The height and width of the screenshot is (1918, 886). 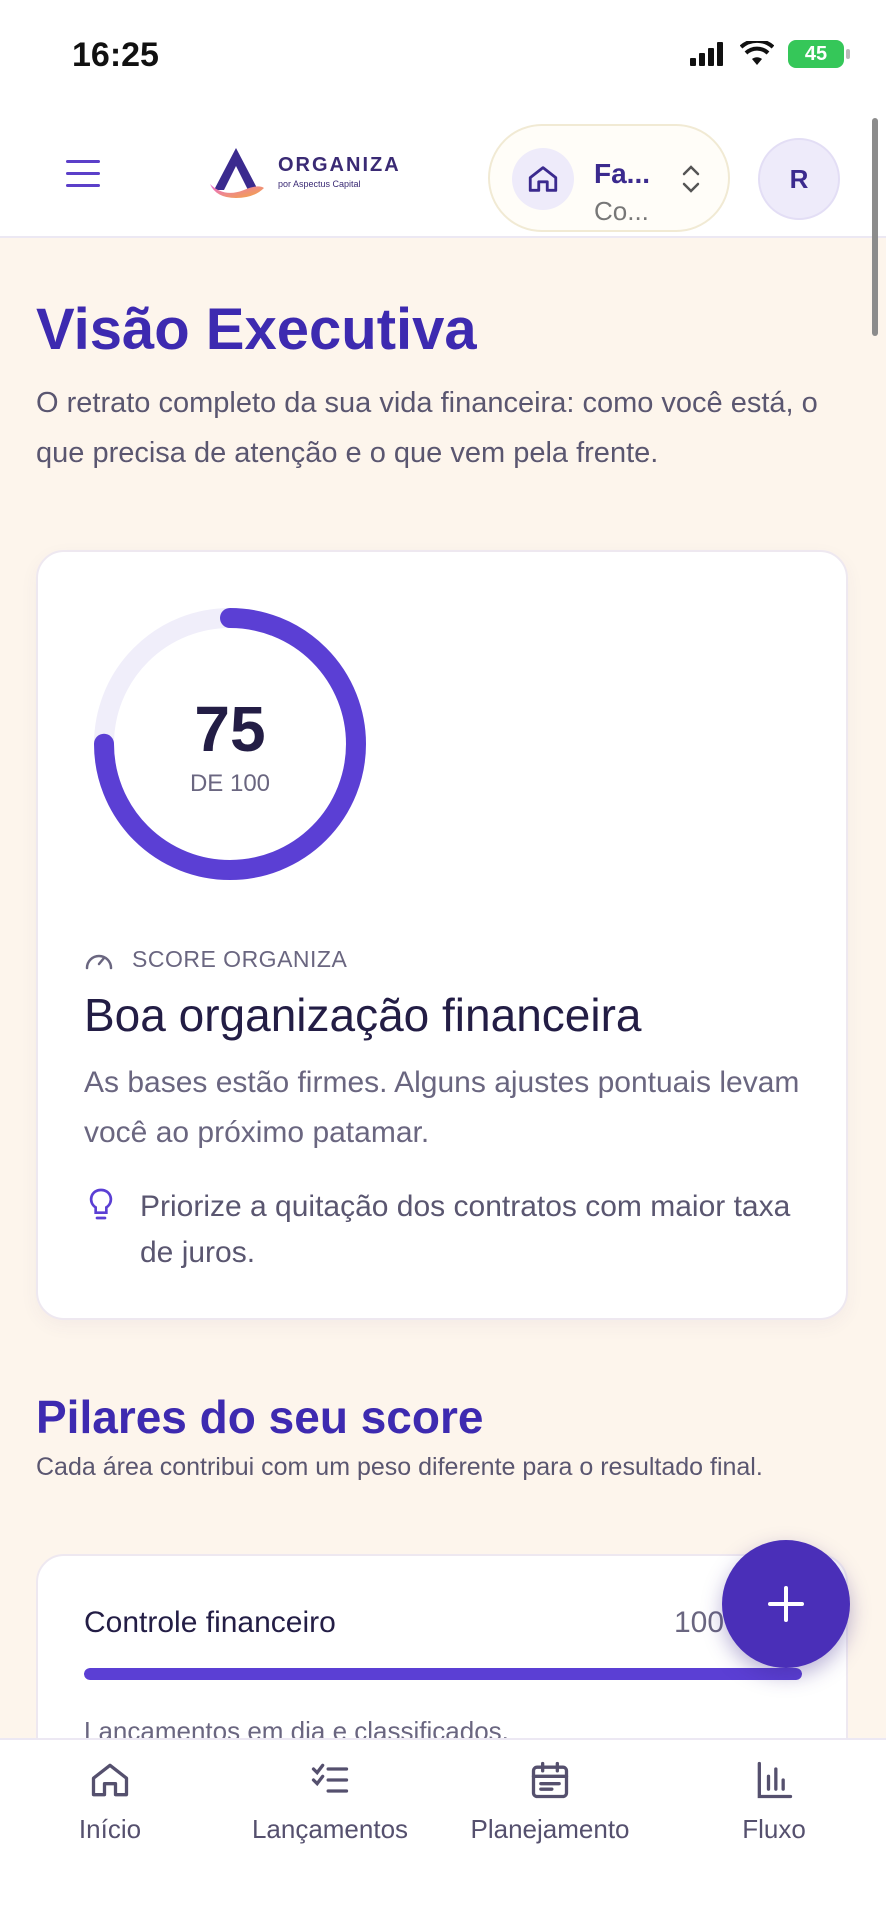 I want to click on score-label-row: SCORE ORGANIZA, so click(x=215, y=959).